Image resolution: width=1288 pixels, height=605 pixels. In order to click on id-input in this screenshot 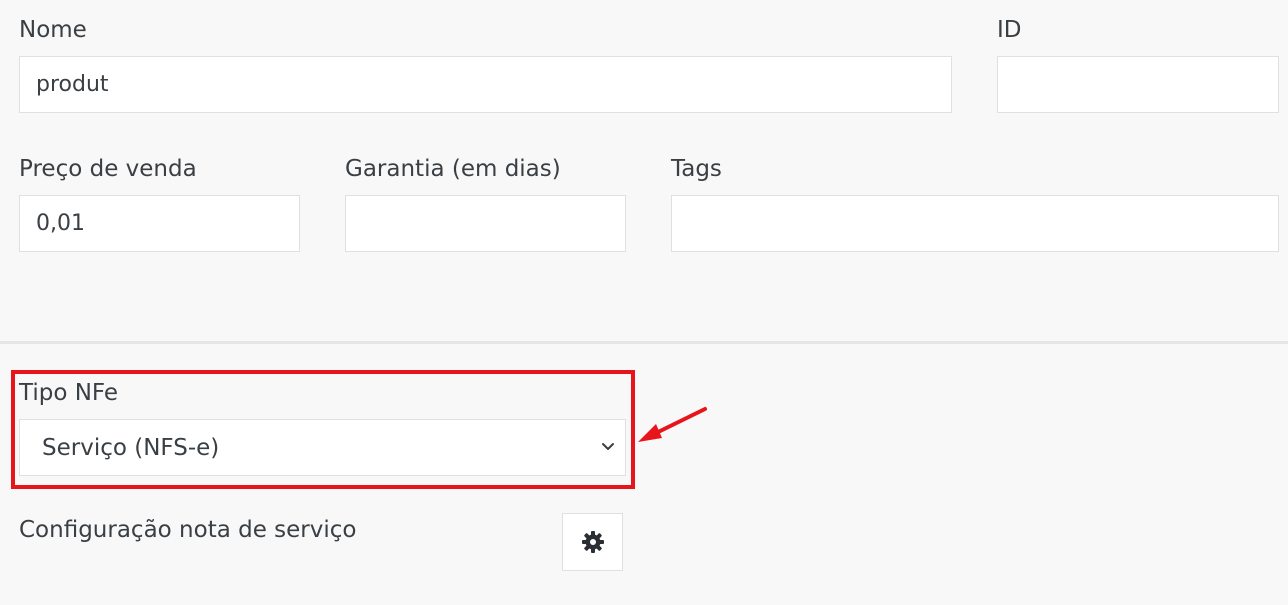, I will do `click(1138, 84)`.